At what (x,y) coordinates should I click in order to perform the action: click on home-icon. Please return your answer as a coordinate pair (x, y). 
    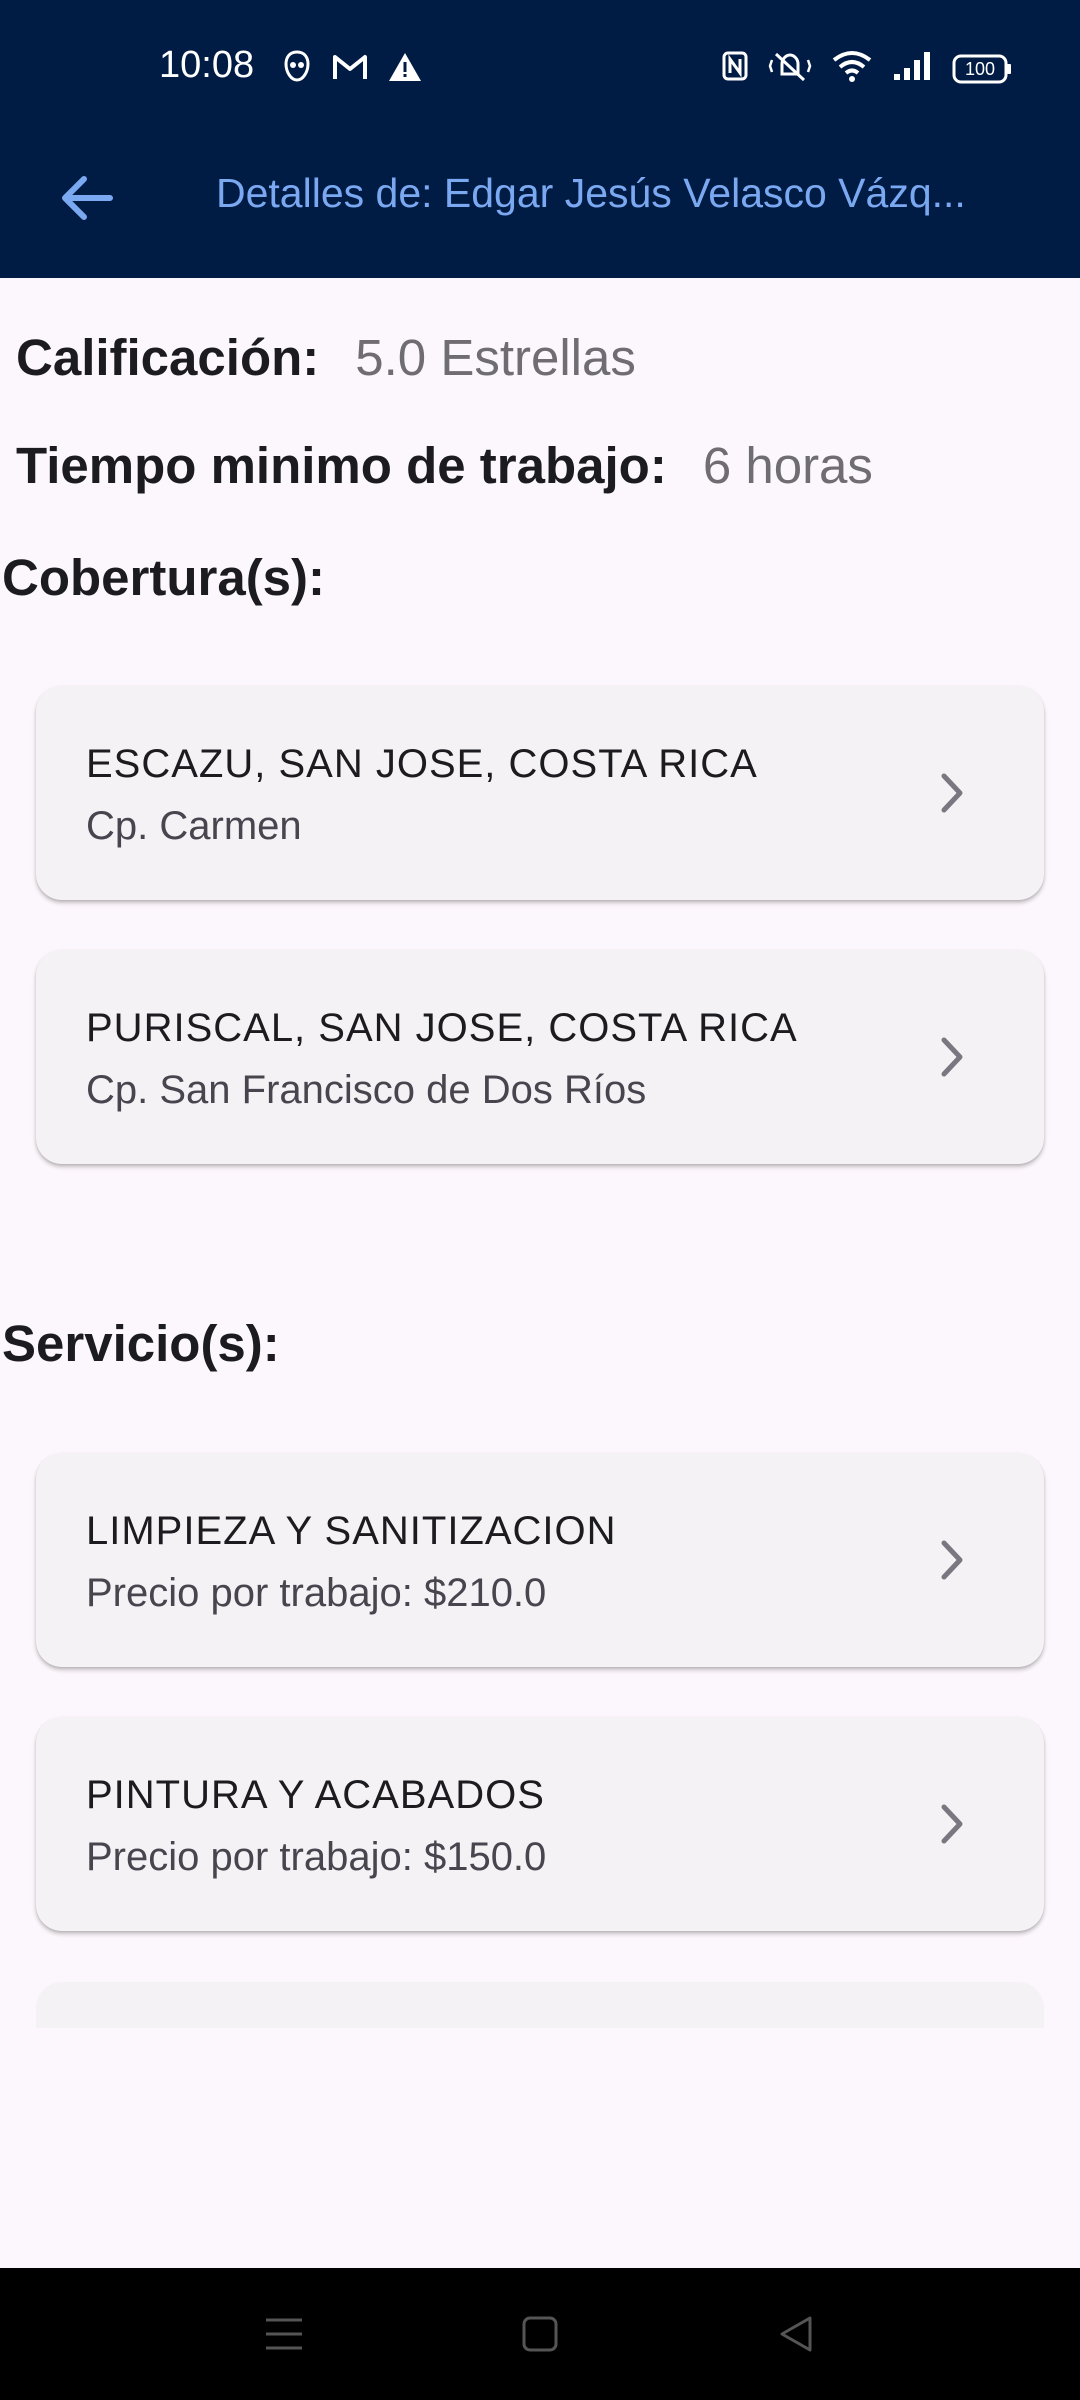
    Looking at the image, I should click on (540, 2334).